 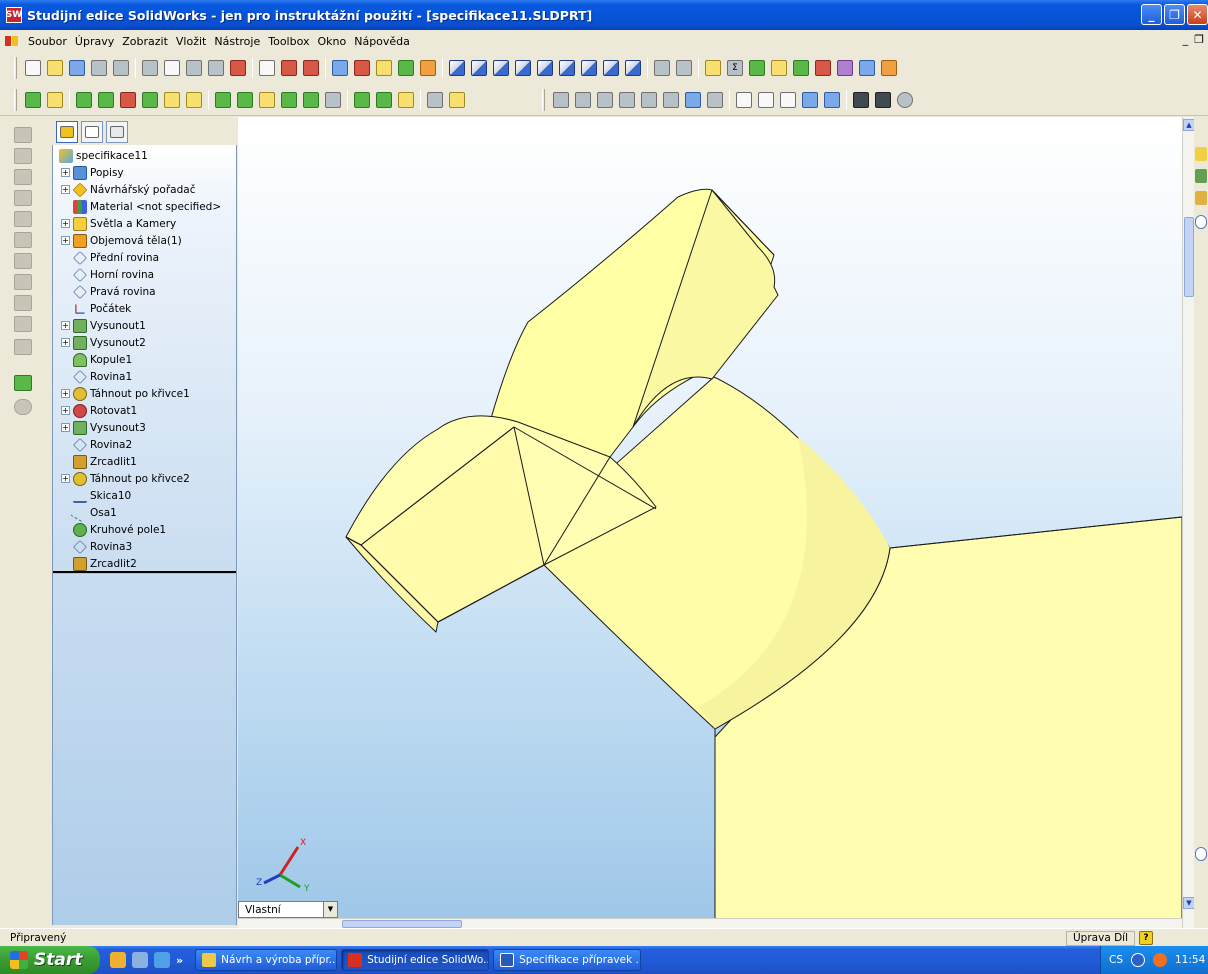 What do you see at coordinates (1201, 198) in the screenshot?
I see `task-pane-explorer-icon` at bounding box center [1201, 198].